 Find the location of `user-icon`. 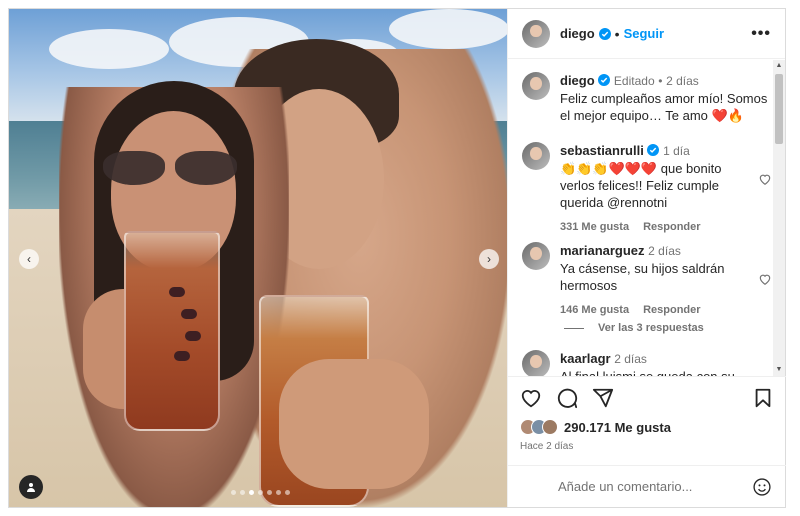

user-icon is located at coordinates (31, 487).